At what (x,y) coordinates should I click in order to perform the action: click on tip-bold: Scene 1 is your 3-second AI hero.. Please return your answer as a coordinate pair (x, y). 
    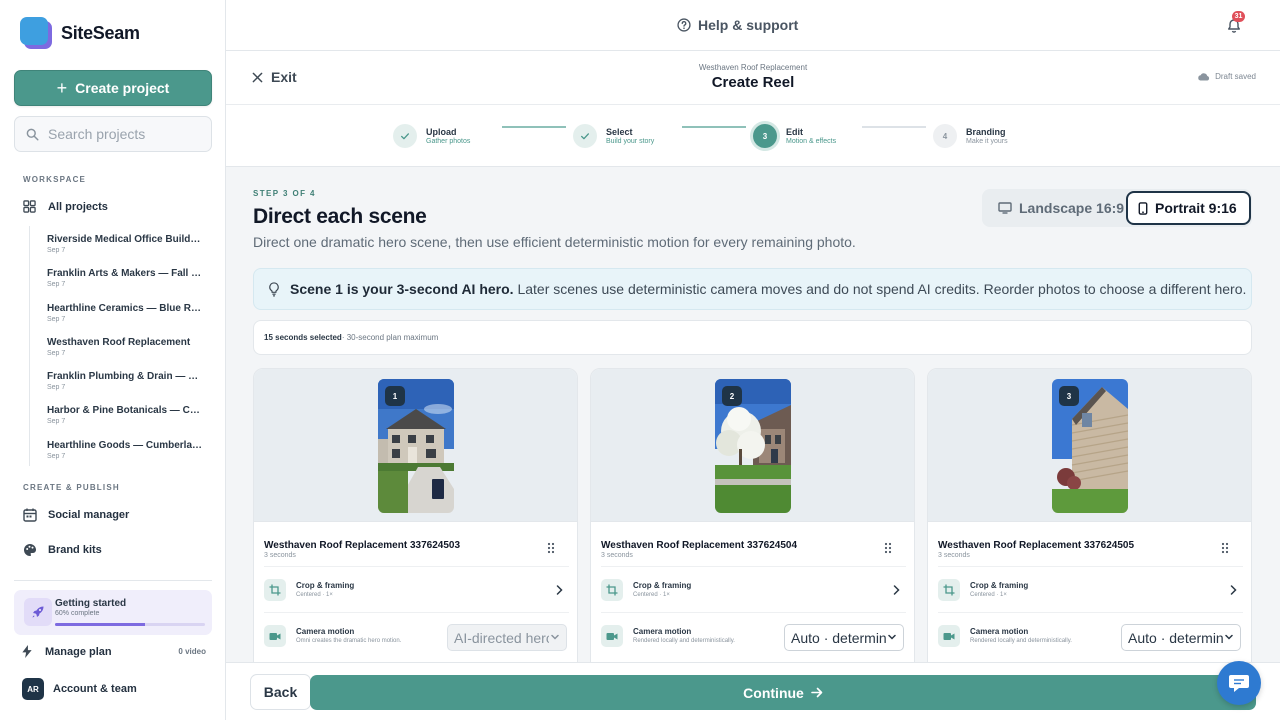
    Looking at the image, I should click on (402, 289).